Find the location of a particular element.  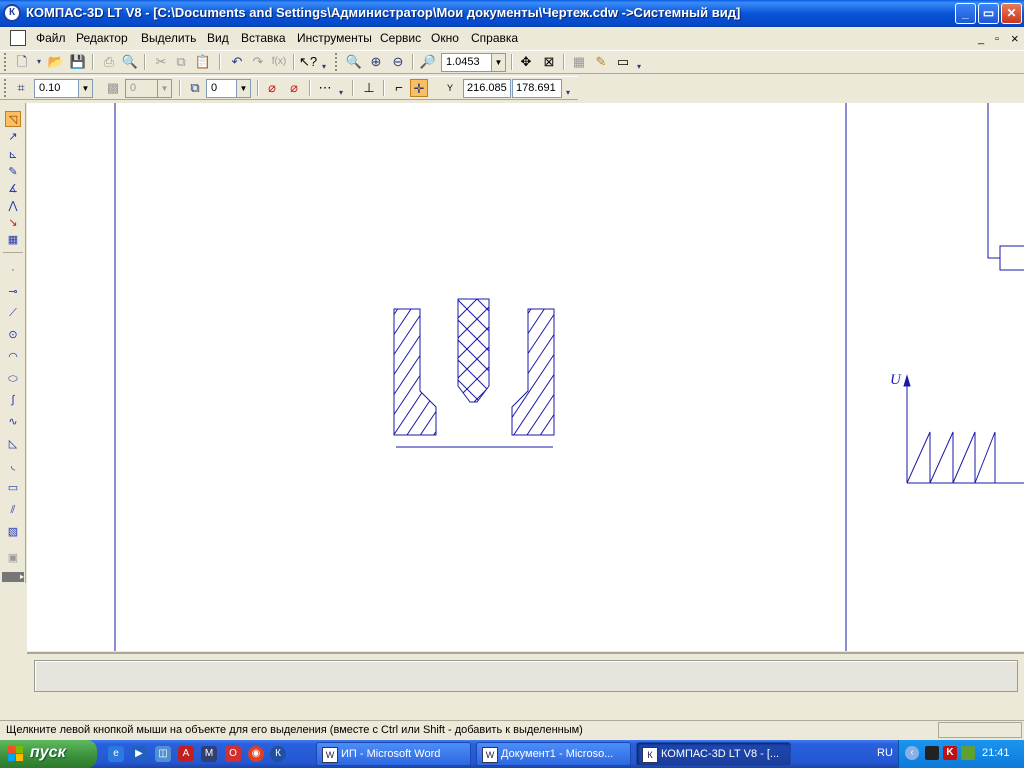

task-word-ip: W ИП - Microsoft Word is located at coordinates (393, 754).